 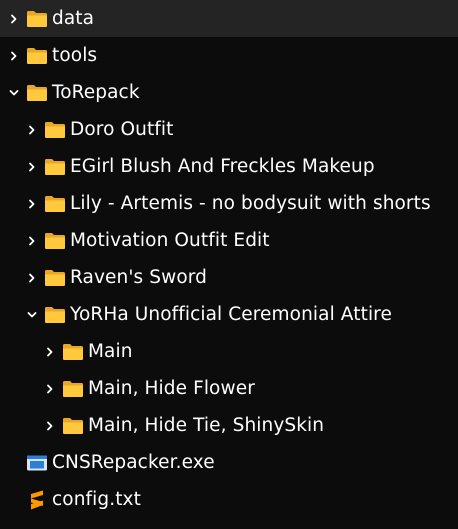 I want to click on tree-item-label: Motivation Outfit Edit, so click(x=170, y=240).